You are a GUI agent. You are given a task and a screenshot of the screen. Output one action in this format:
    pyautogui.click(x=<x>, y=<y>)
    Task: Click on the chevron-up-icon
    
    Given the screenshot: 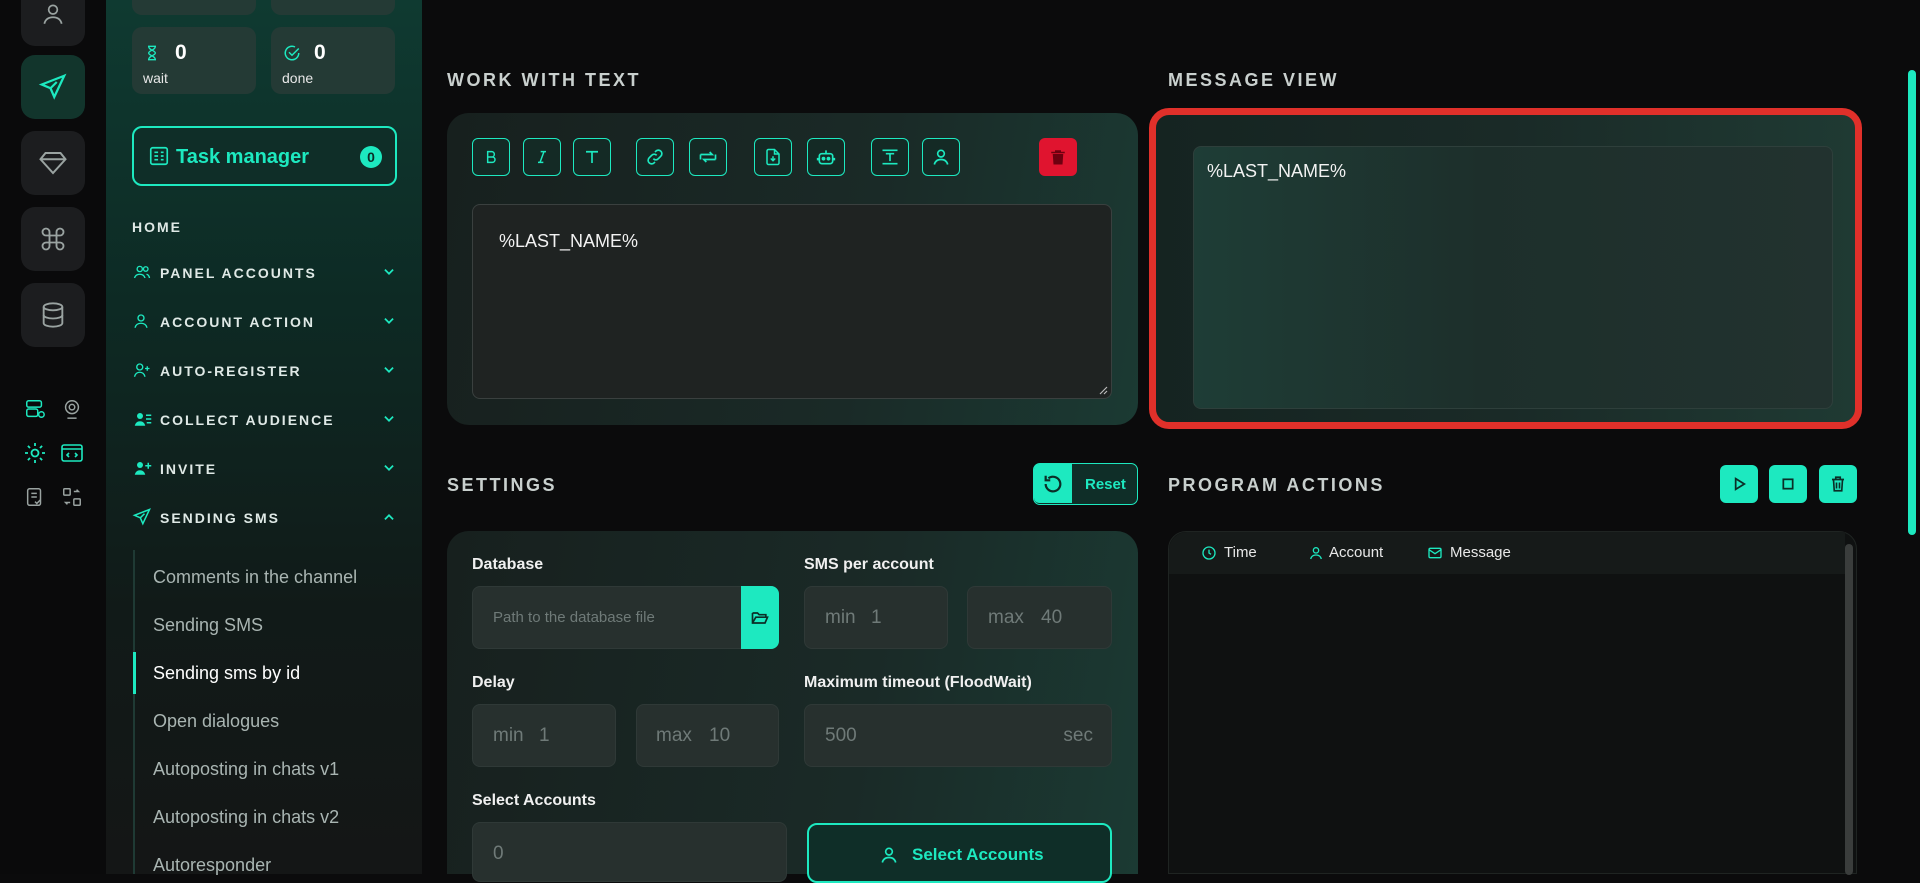 What is the action you would take?
    pyautogui.click(x=389, y=517)
    